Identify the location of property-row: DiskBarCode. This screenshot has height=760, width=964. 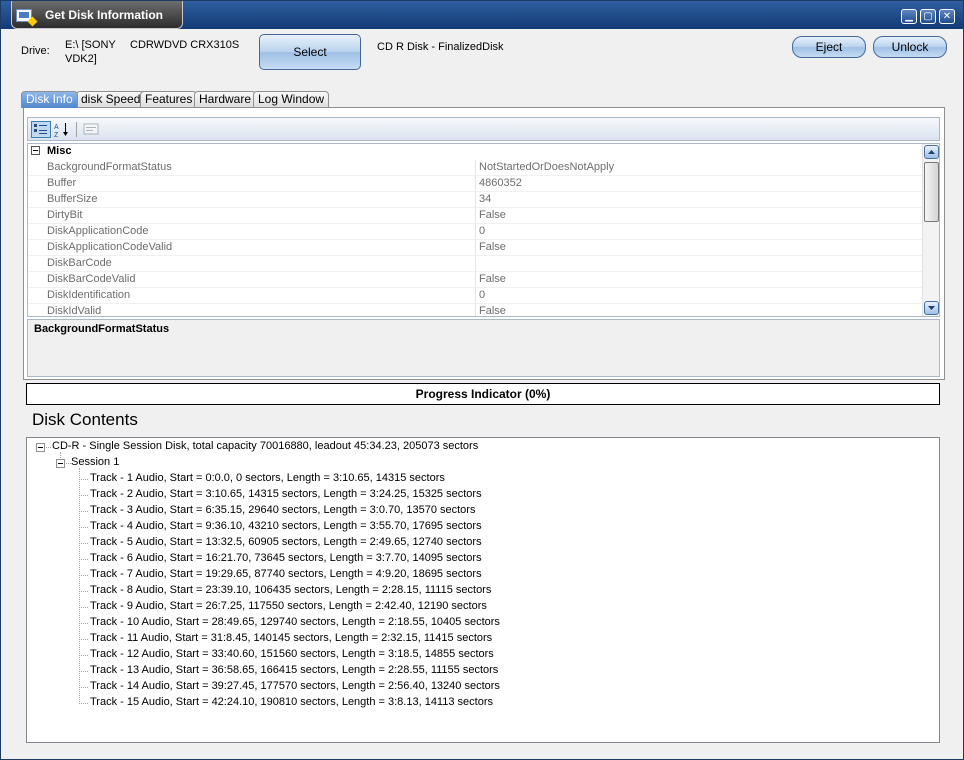
(475, 264).